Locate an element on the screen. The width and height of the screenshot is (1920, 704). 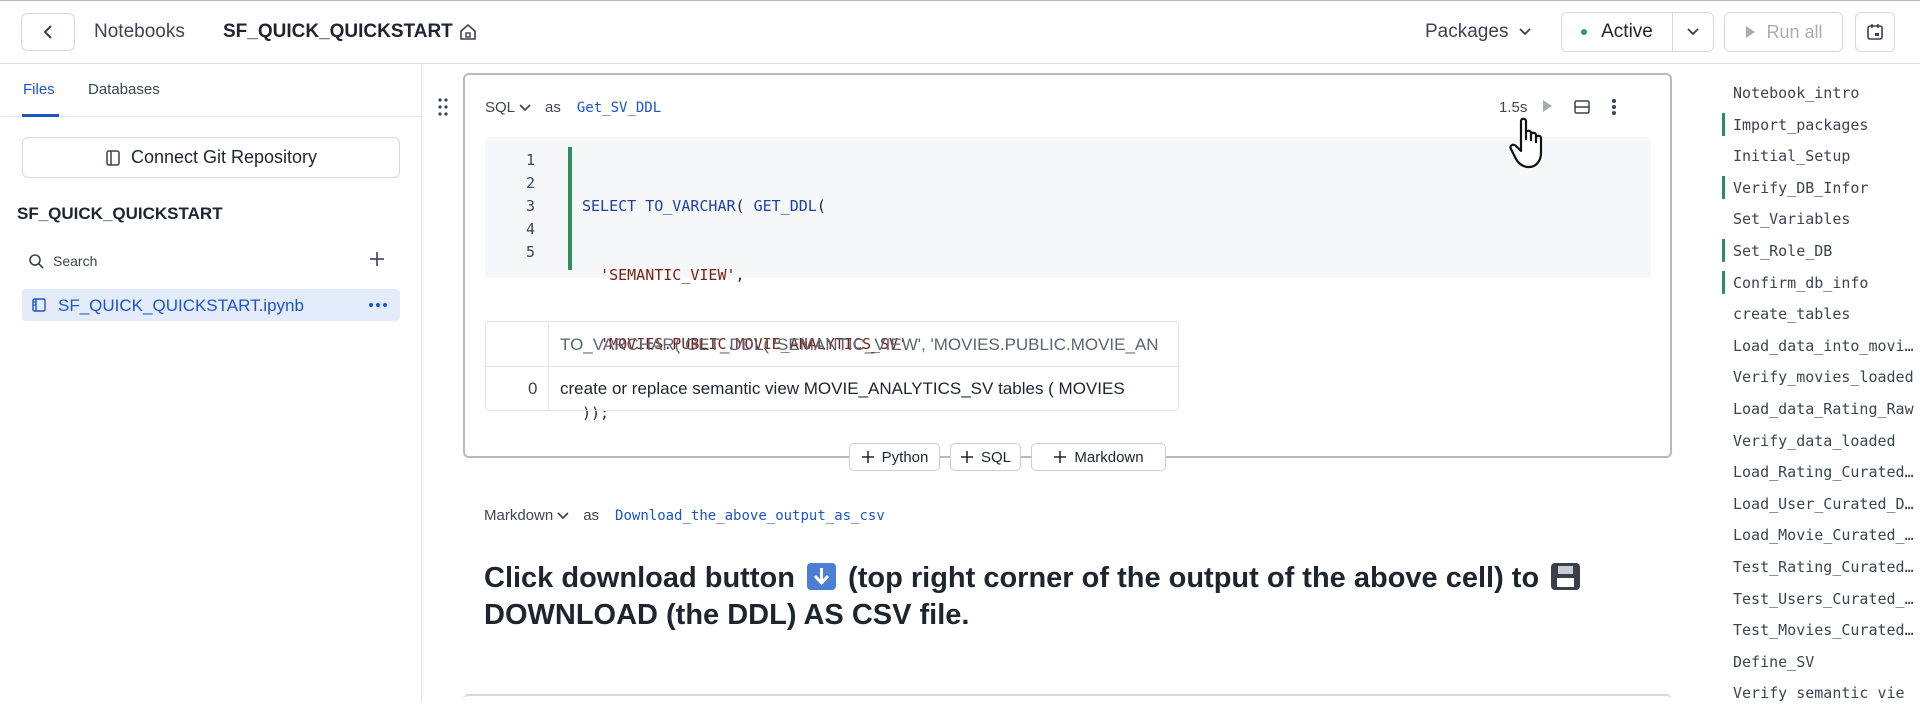
tab-files: Files is located at coordinates (39, 89).